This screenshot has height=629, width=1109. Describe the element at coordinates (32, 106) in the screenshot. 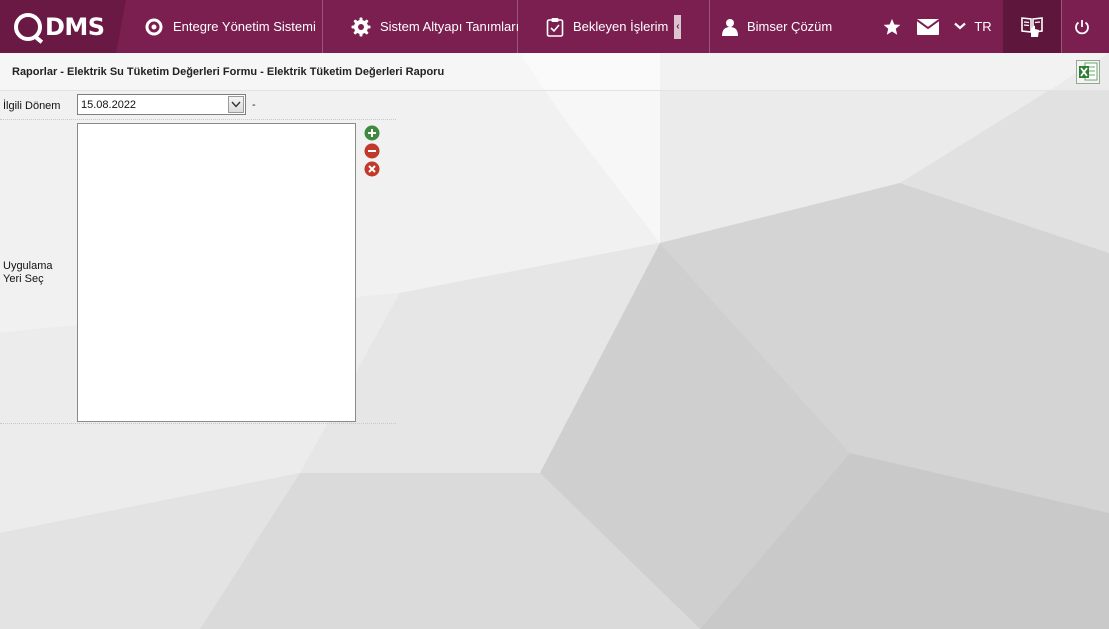

I see `period-label: İlgili Dönem` at that location.